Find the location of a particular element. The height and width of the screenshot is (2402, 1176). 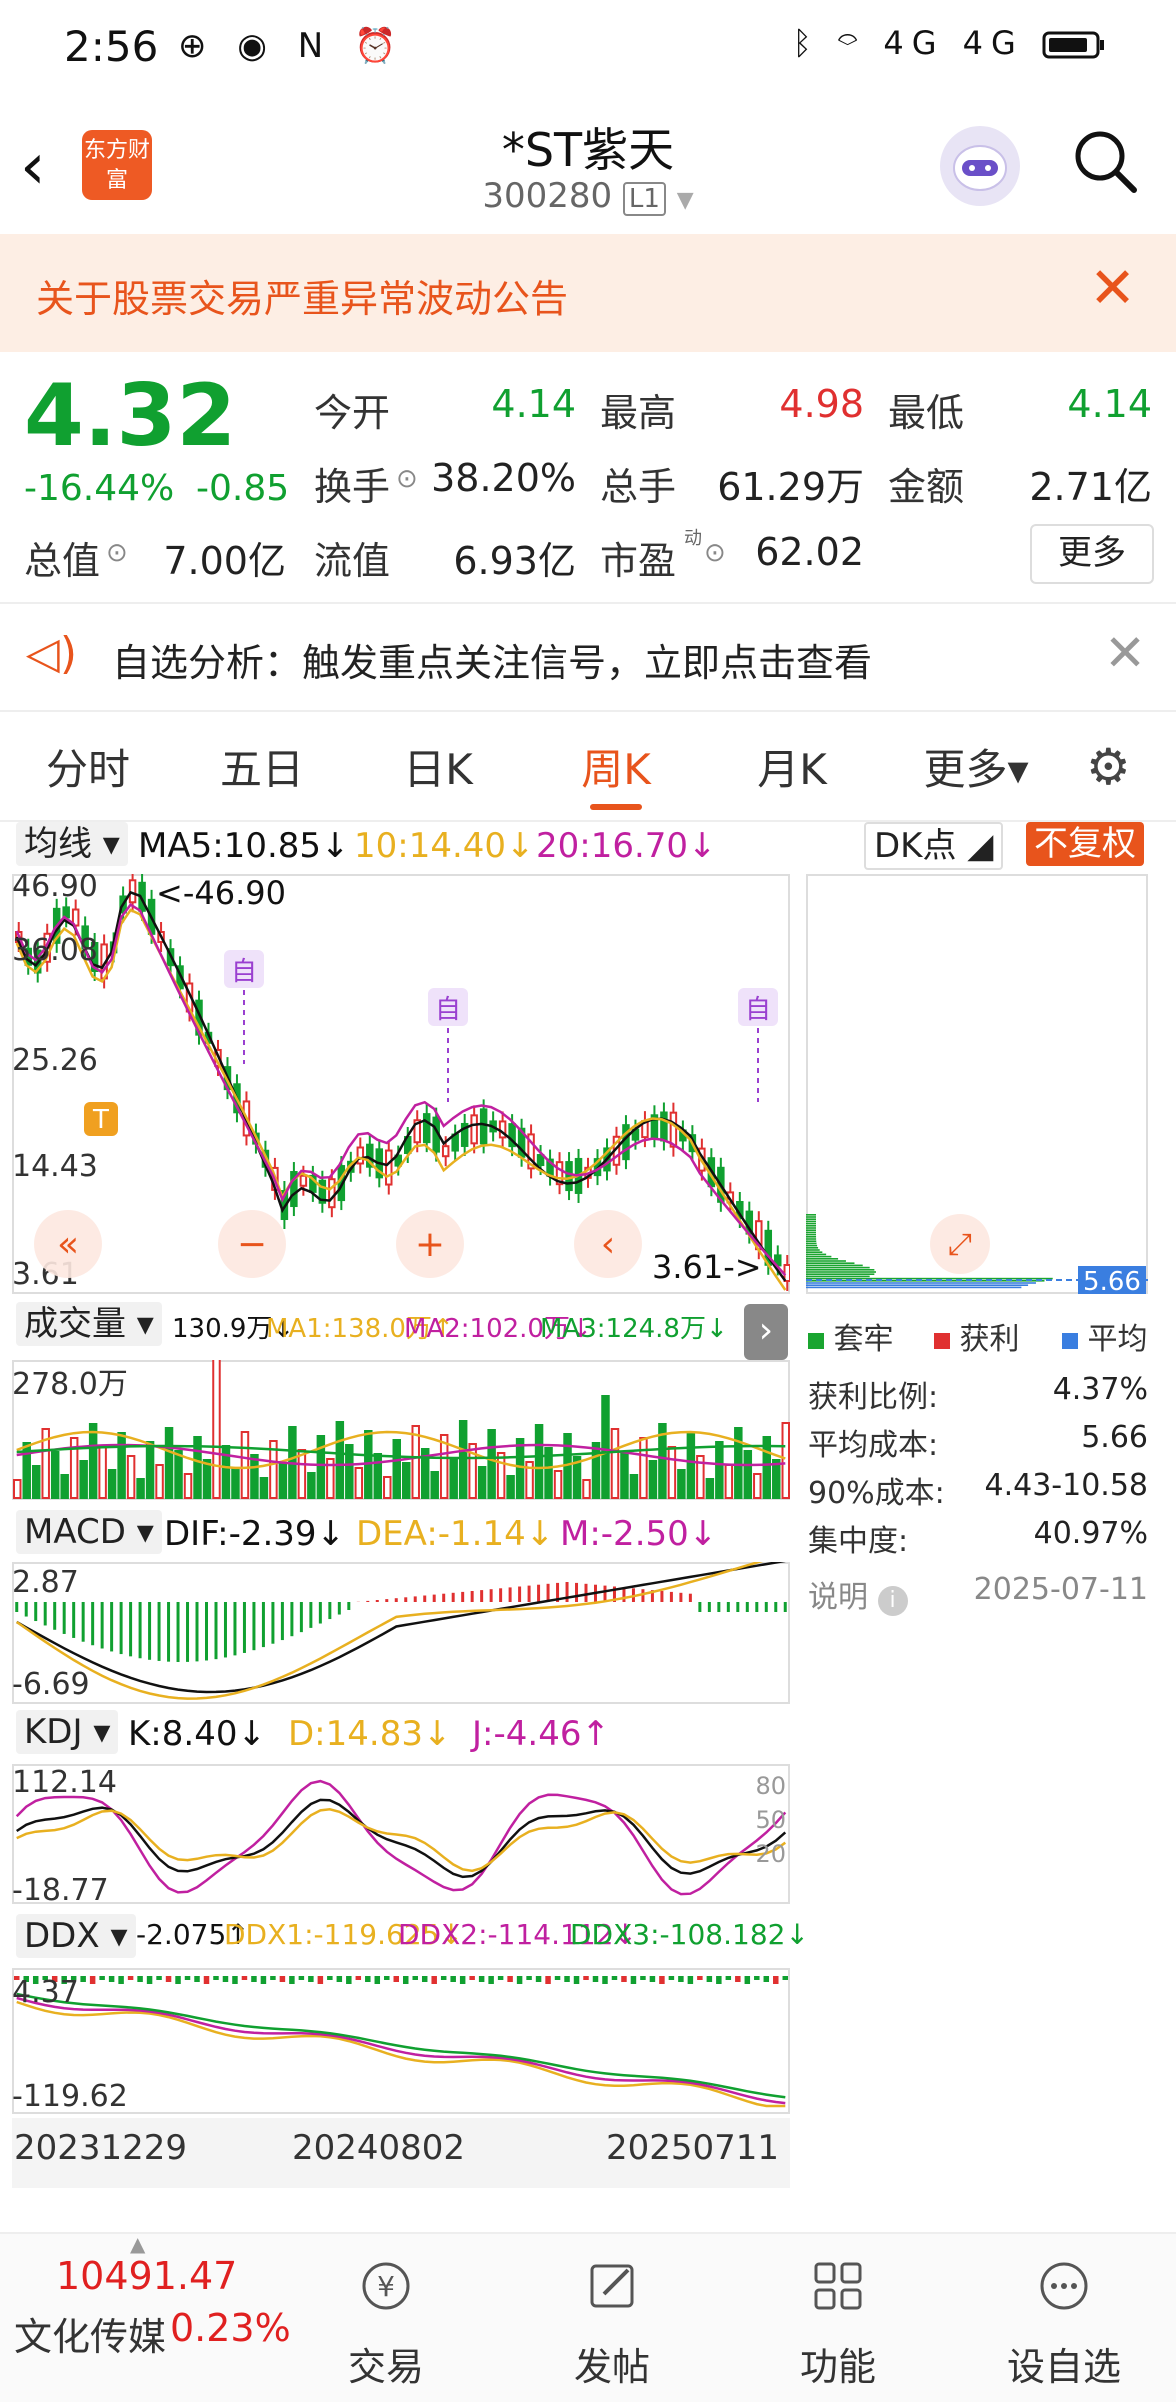

tab-five-day: 五日 is located at coordinates (262, 766).